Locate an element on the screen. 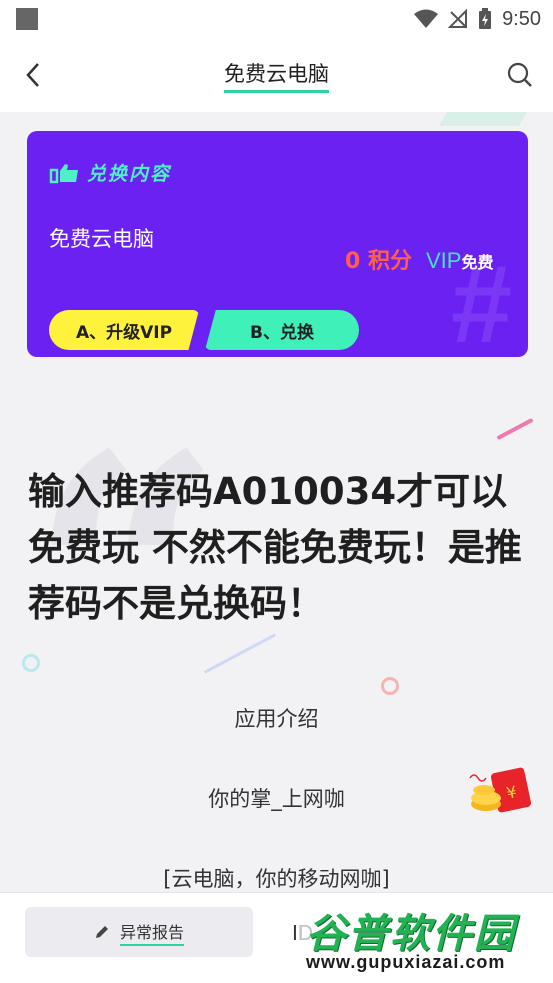 The image size is (553, 983). card-header-label: 兑换内容 is located at coordinates (129, 174).